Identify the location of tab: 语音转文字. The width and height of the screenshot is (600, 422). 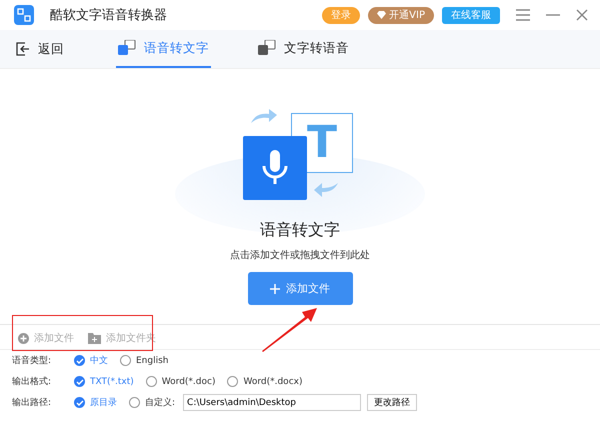
(163, 49).